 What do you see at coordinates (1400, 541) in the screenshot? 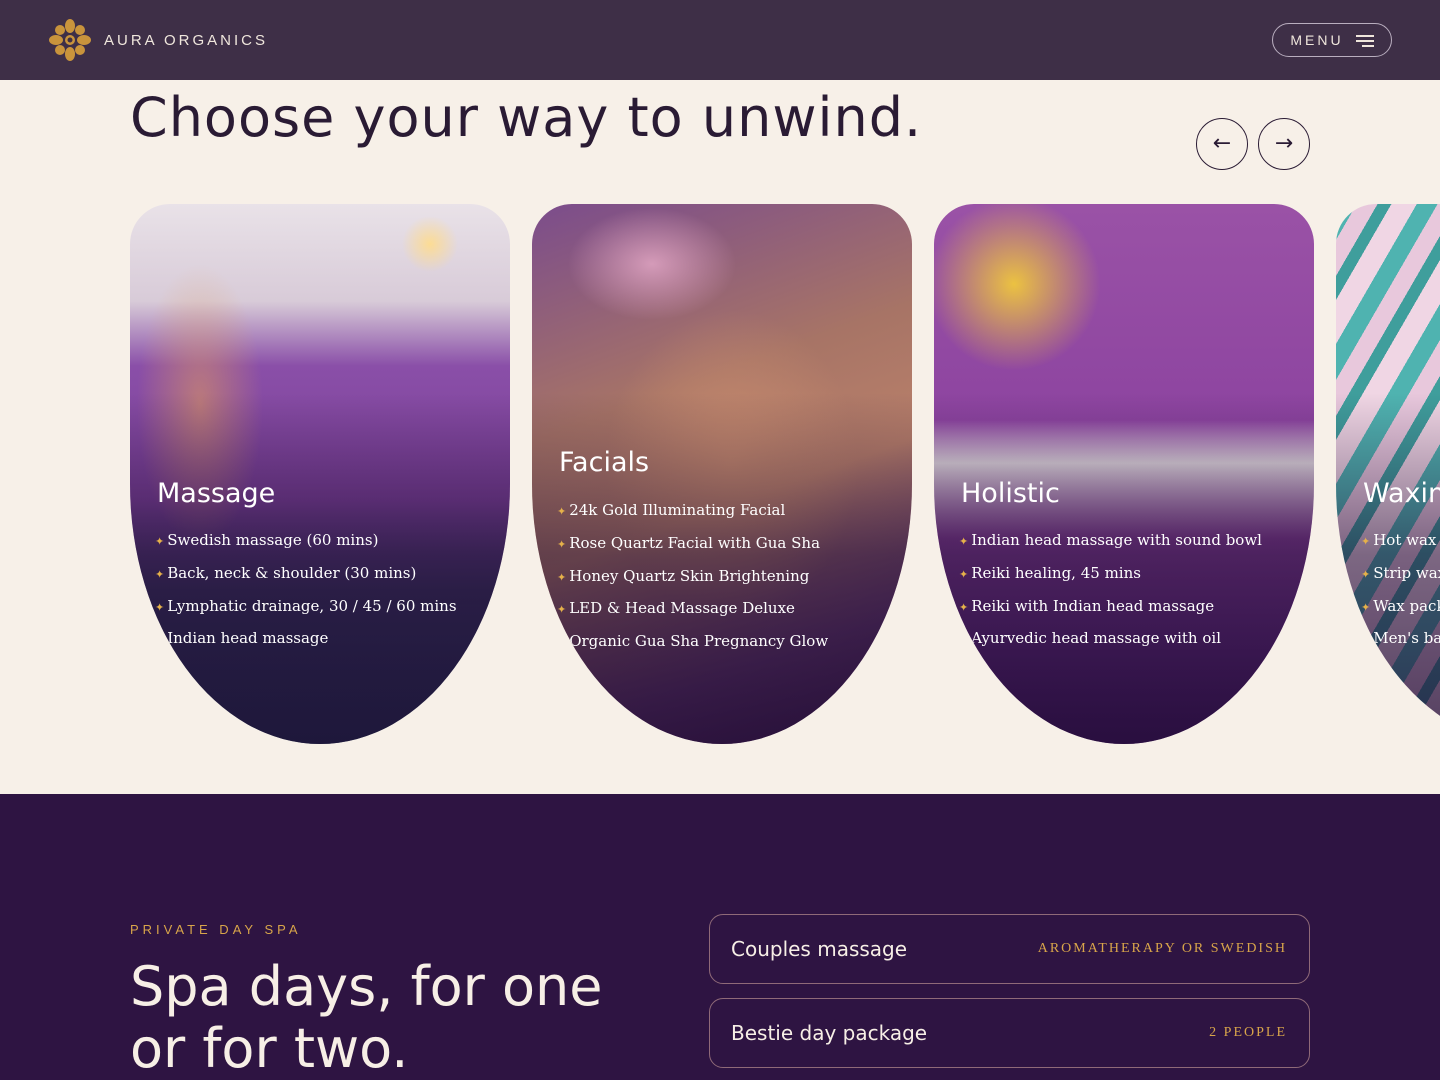
I see `list-item: ✦ Hot wax -` at bounding box center [1400, 541].